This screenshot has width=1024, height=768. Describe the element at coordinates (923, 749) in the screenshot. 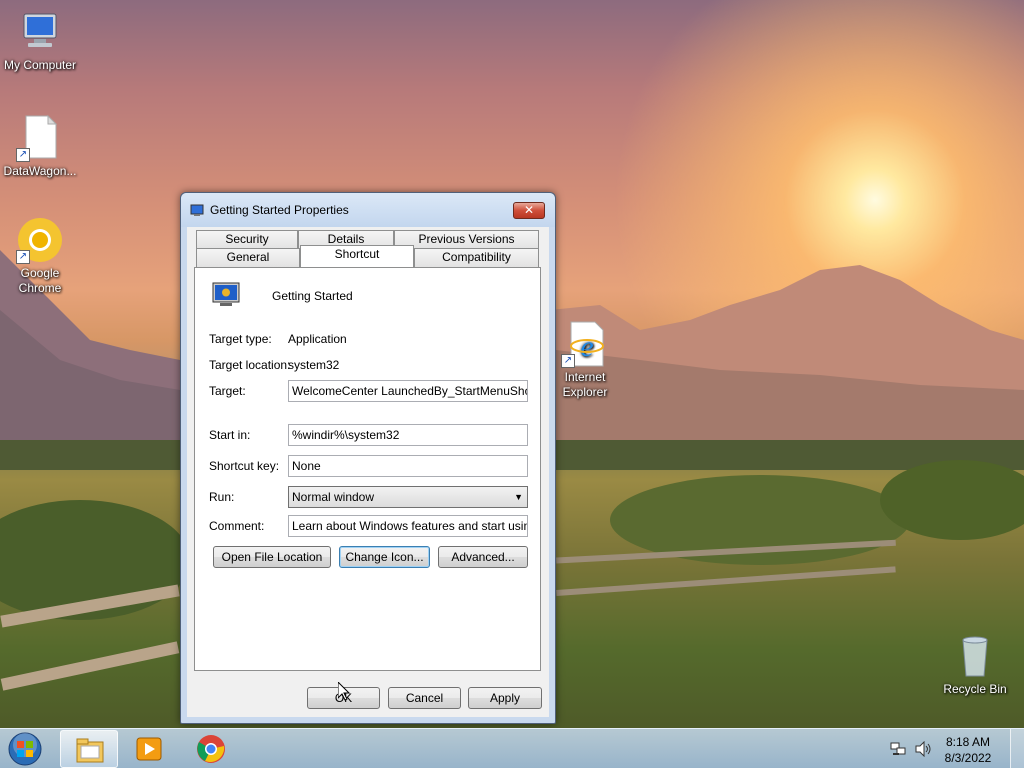

I see `volume-icon` at that location.